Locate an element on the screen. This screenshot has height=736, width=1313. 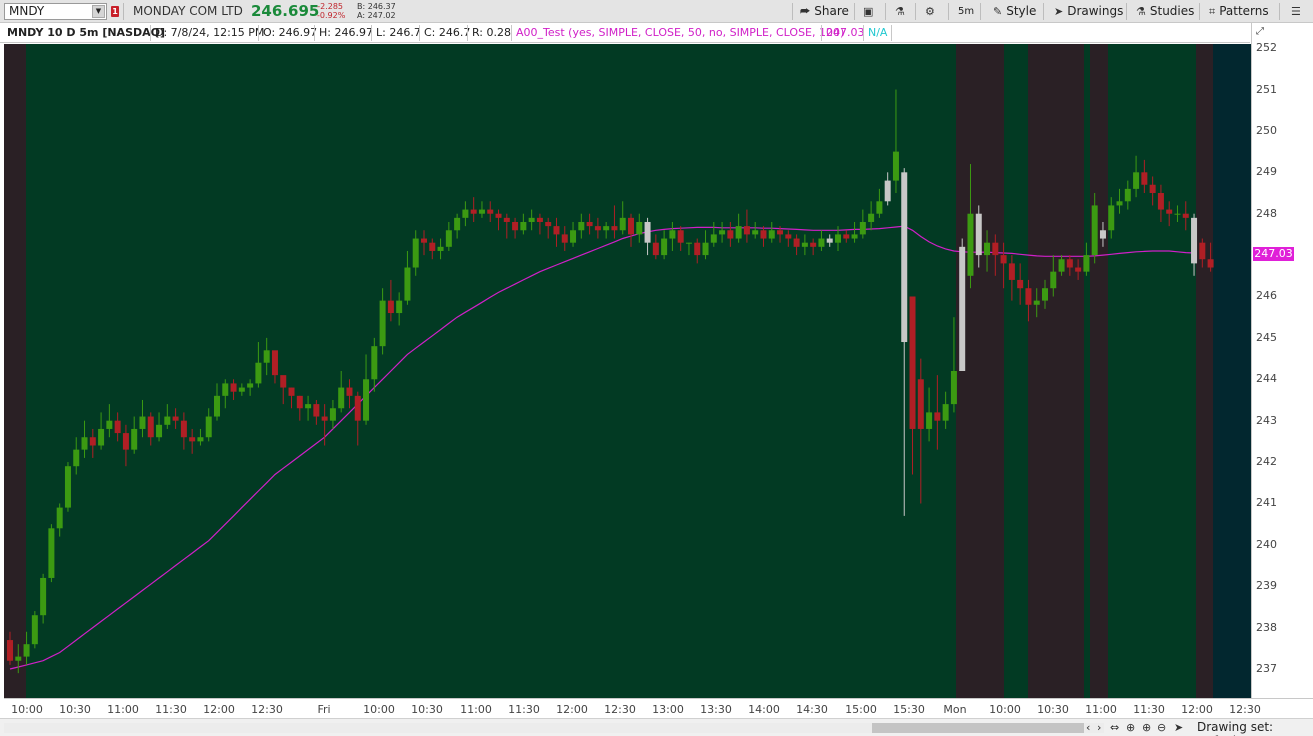
zoom-in-icon: ⊕ is located at coordinates (1146, 727).